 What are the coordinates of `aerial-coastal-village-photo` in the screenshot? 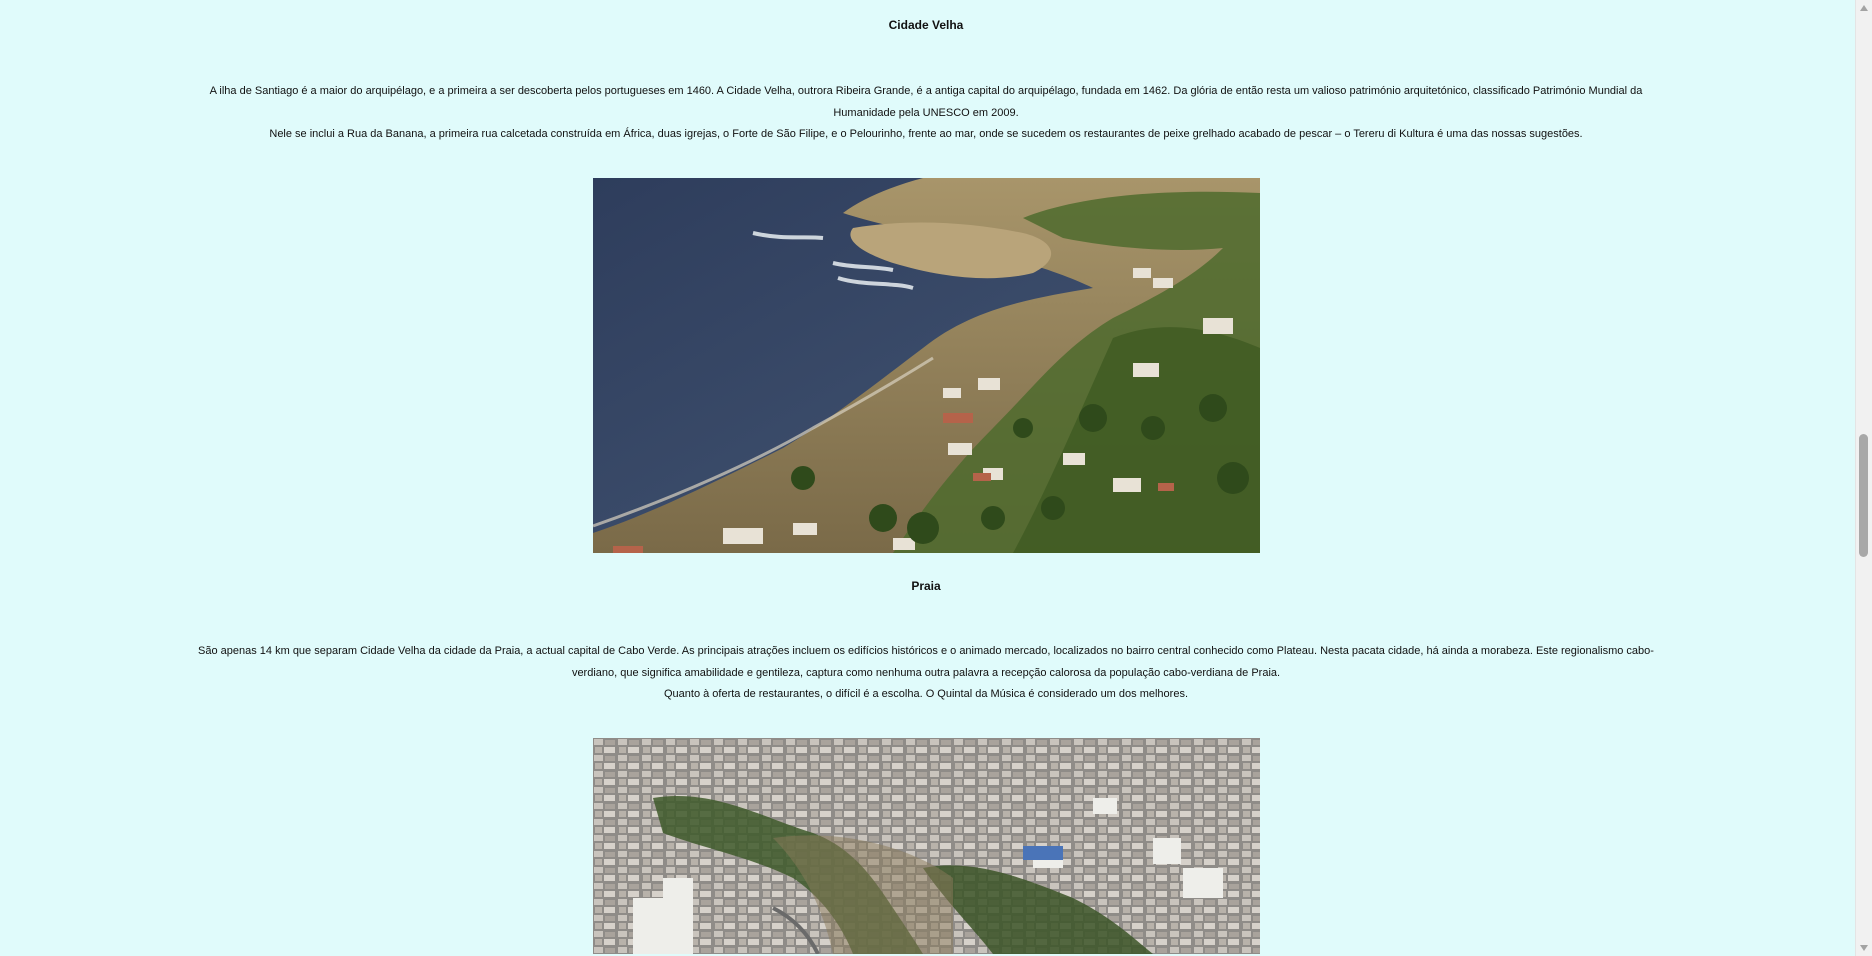 It's located at (926, 365).